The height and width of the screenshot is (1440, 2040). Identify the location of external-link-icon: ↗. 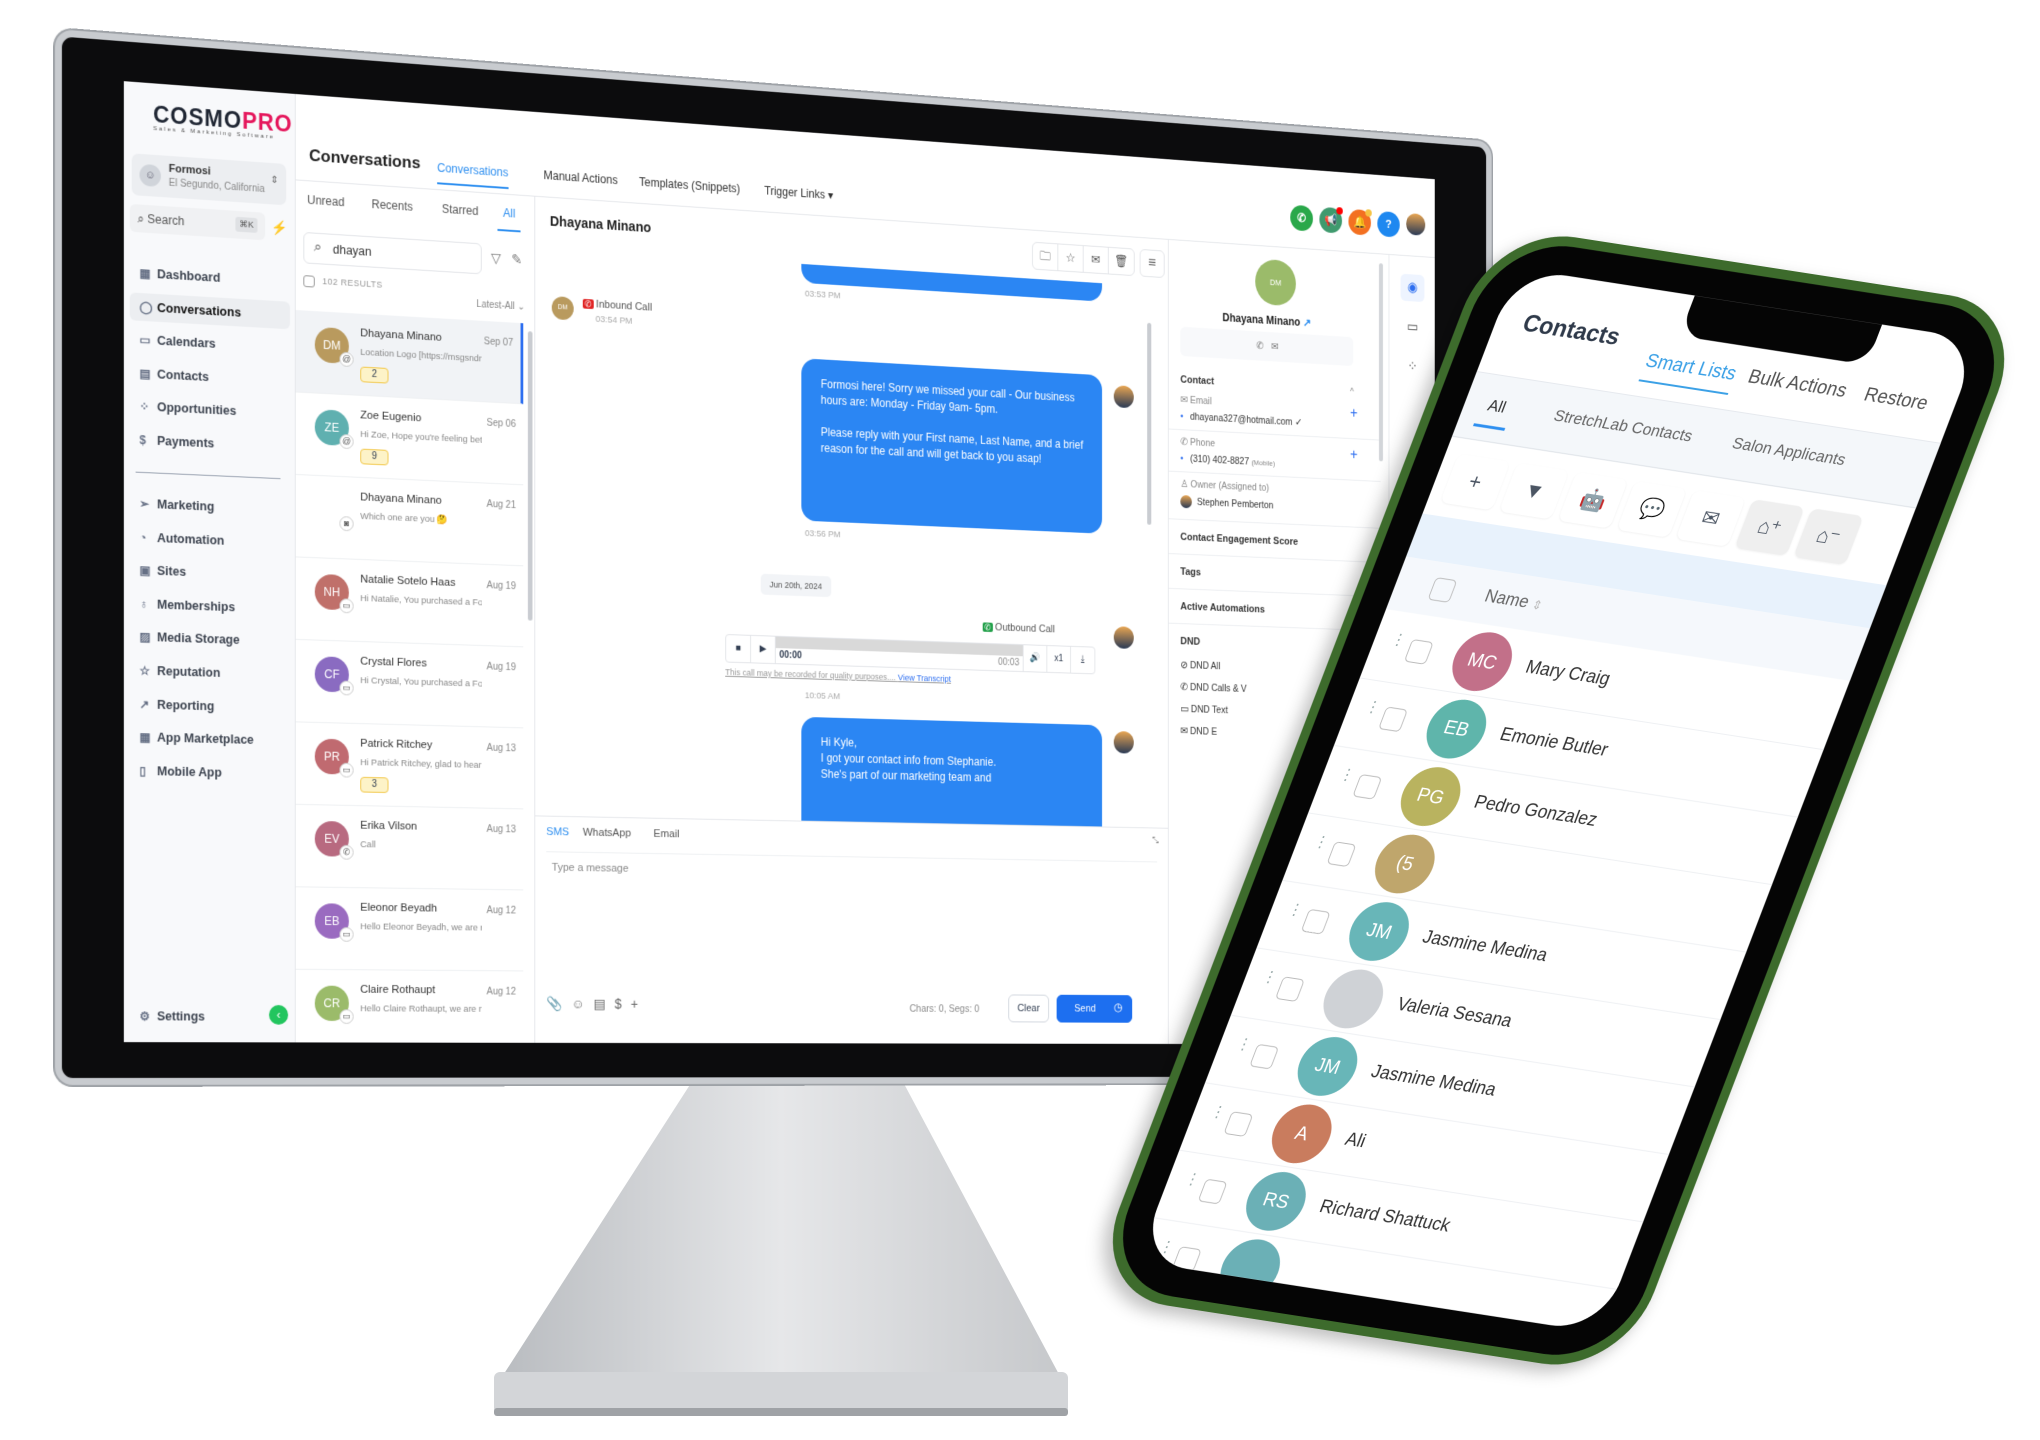
(1307, 322).